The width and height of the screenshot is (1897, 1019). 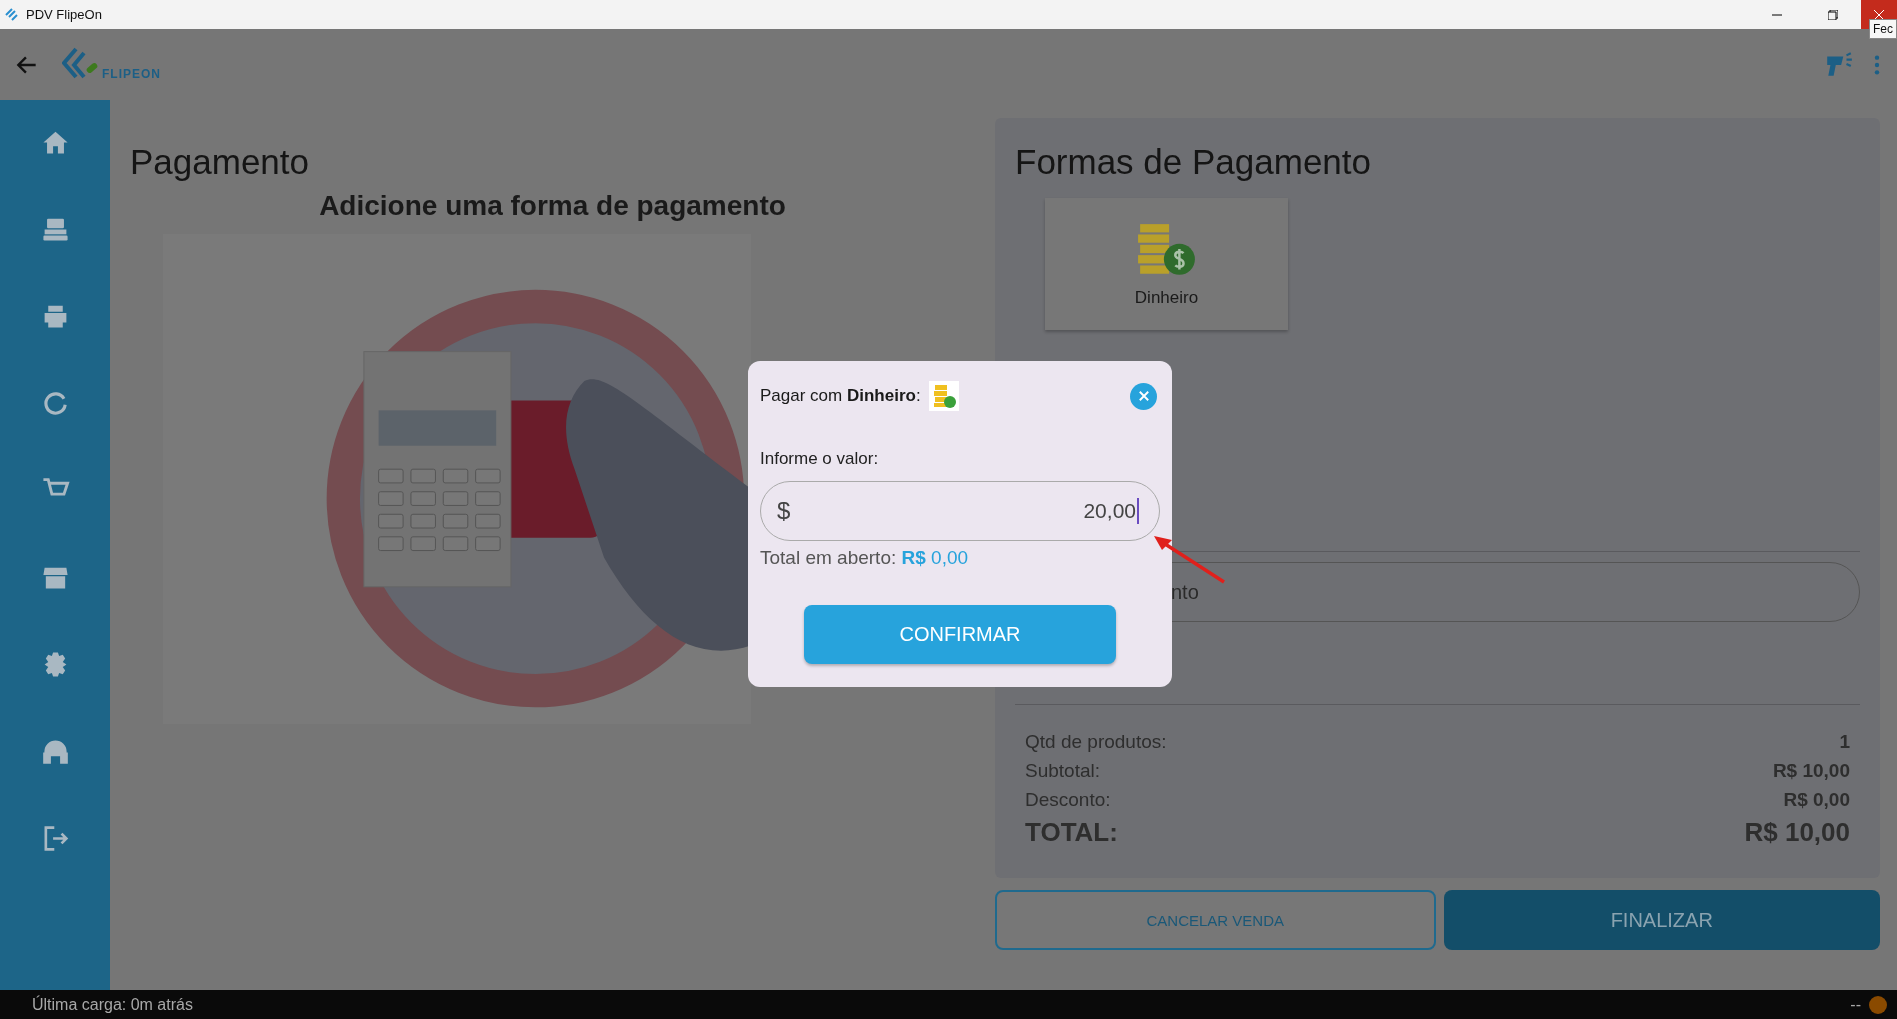 What do you see at coordinates (960, 634) in the screenshot?
I see `confirm-button: CONFIRMAR` at bounding box center [960, 634].